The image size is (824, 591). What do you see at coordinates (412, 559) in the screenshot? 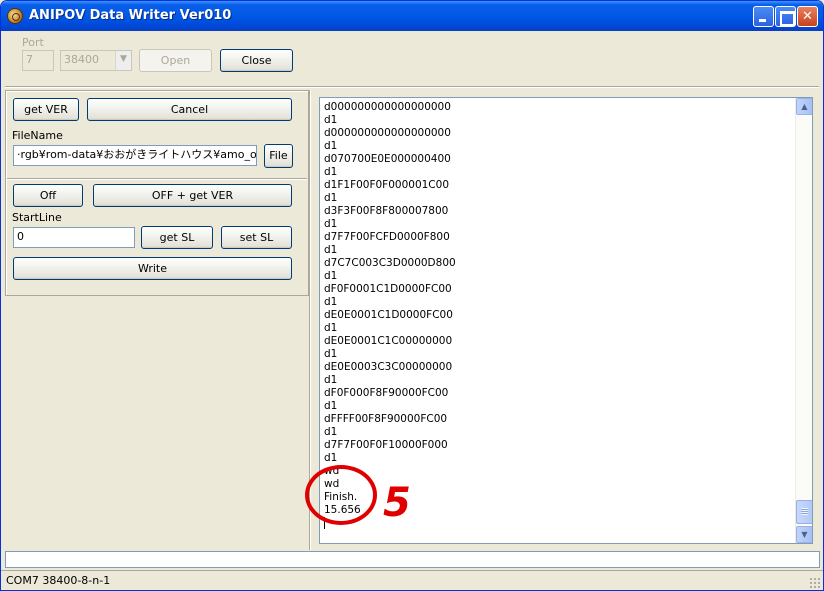
I see `progress-bar` at bounding box center [412, 559].